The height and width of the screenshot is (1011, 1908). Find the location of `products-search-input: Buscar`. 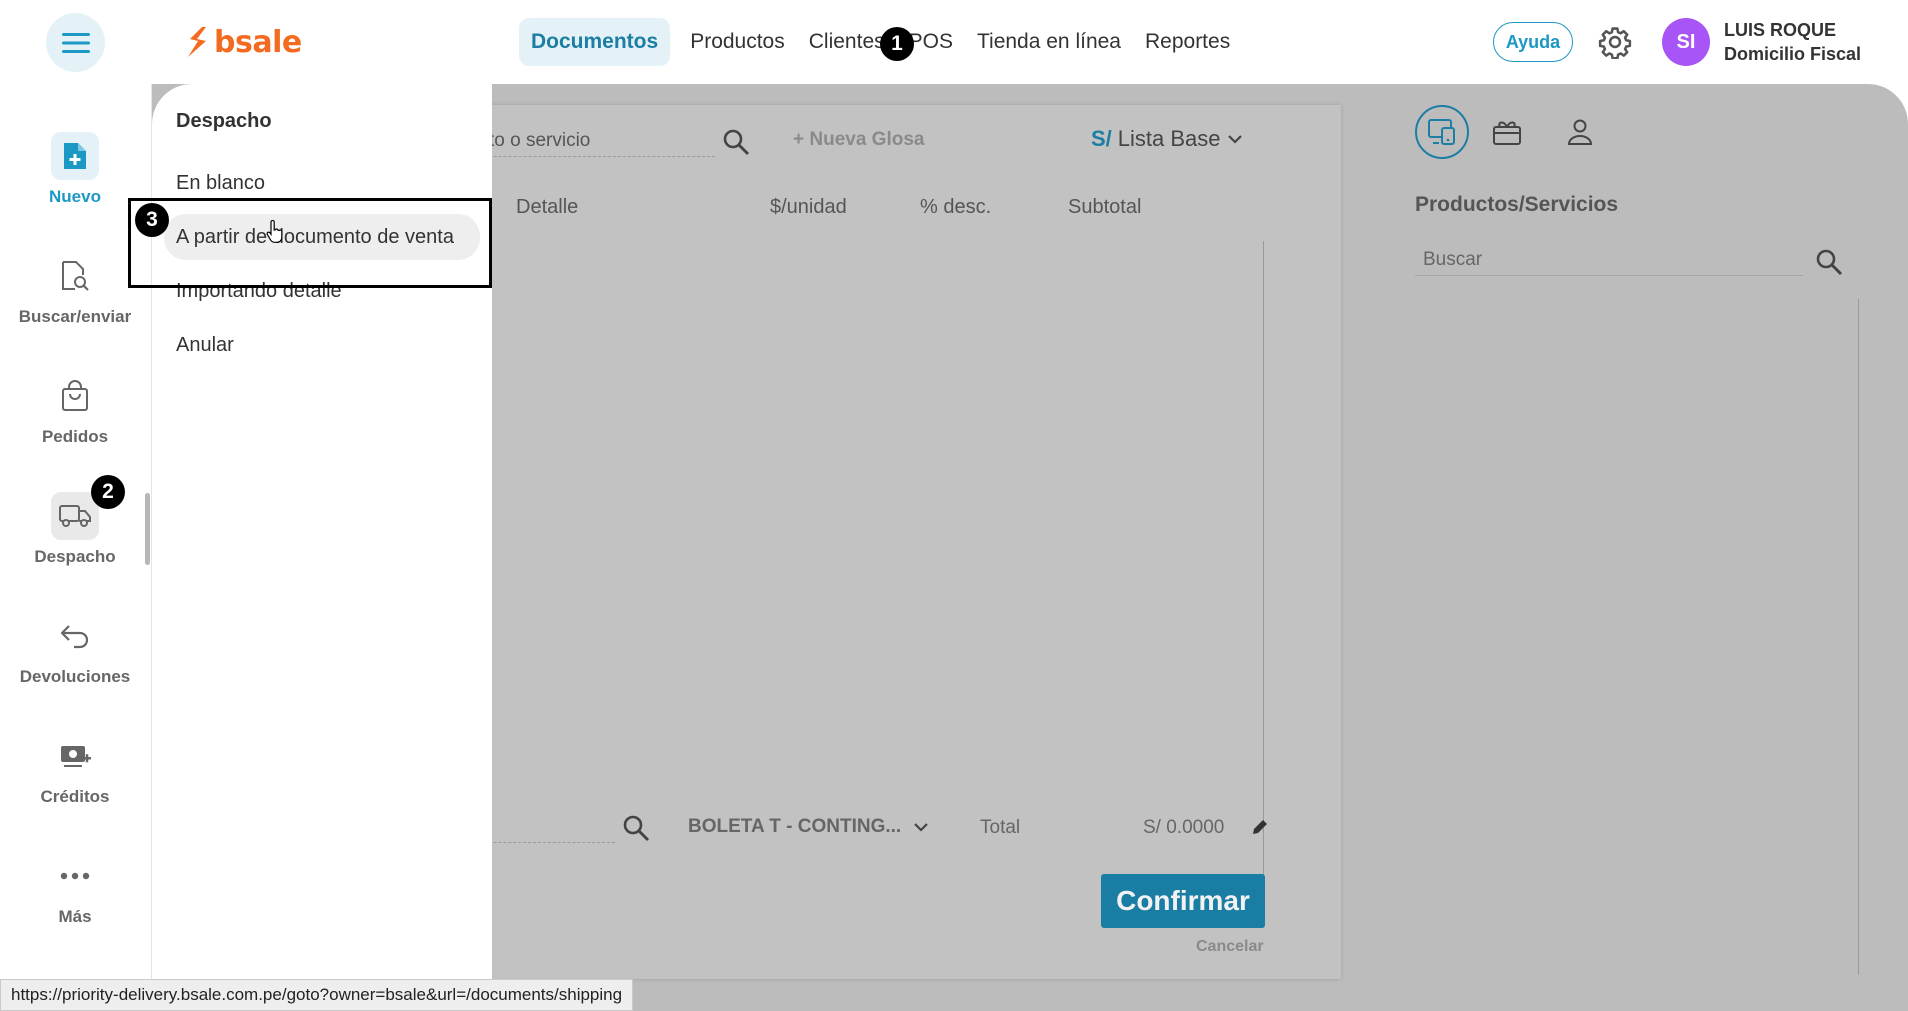

products-search-input: Buscar is located at coordinates (1452, 260).